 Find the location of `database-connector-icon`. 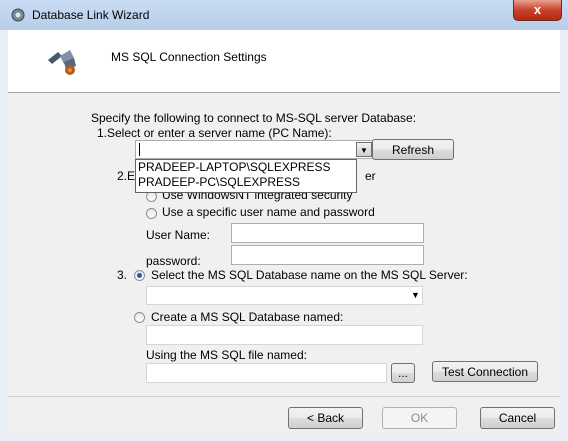

database-connector-icon is located at coordinates (62, 62).